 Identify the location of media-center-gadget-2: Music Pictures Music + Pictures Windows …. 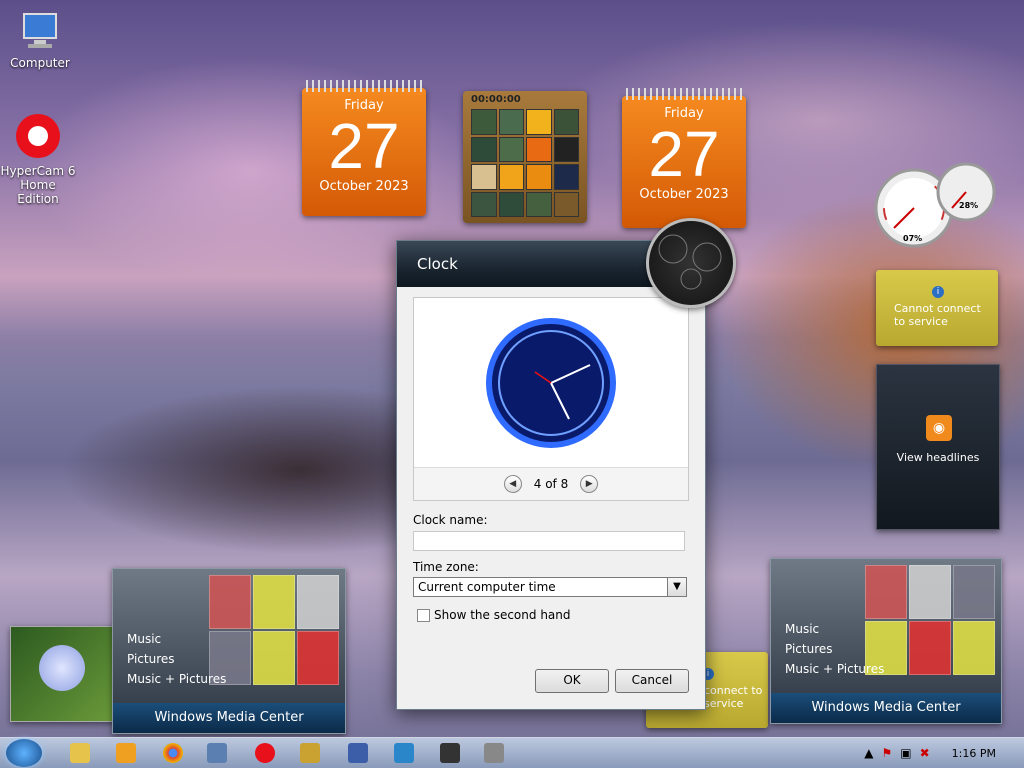
(886, 641).